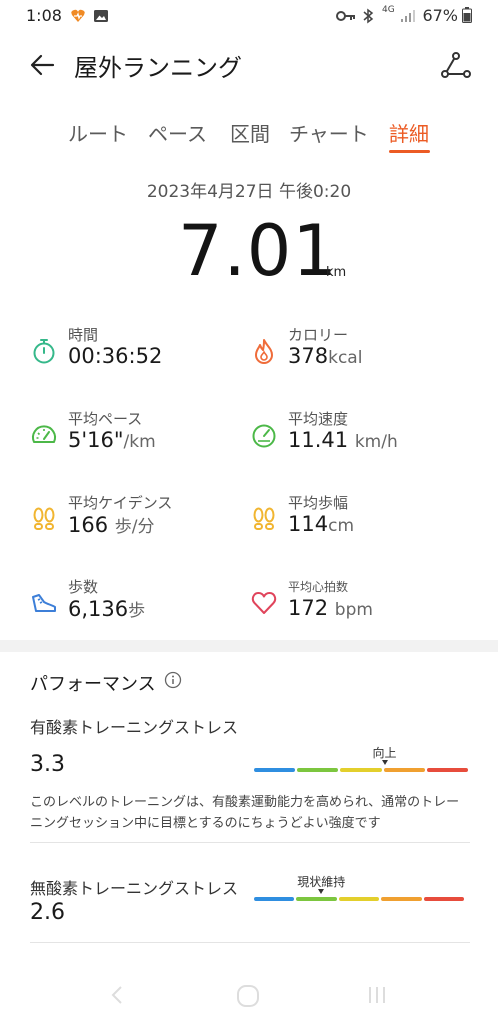 Image resolution: width=498 pixels, height=1024 pixels. I want to click on metric-duration: 時間 00:36:52, so click(140, 354).